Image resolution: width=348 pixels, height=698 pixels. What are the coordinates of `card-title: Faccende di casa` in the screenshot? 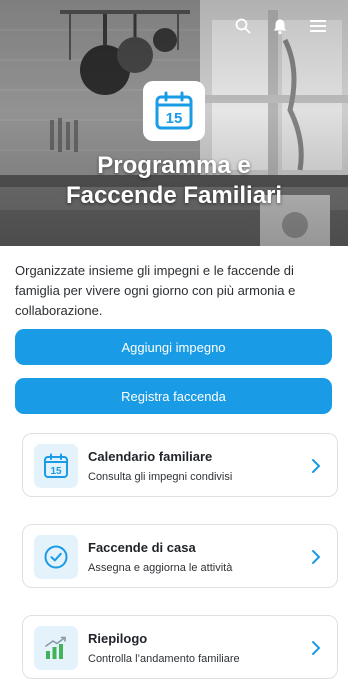 It's located at (142, 547).